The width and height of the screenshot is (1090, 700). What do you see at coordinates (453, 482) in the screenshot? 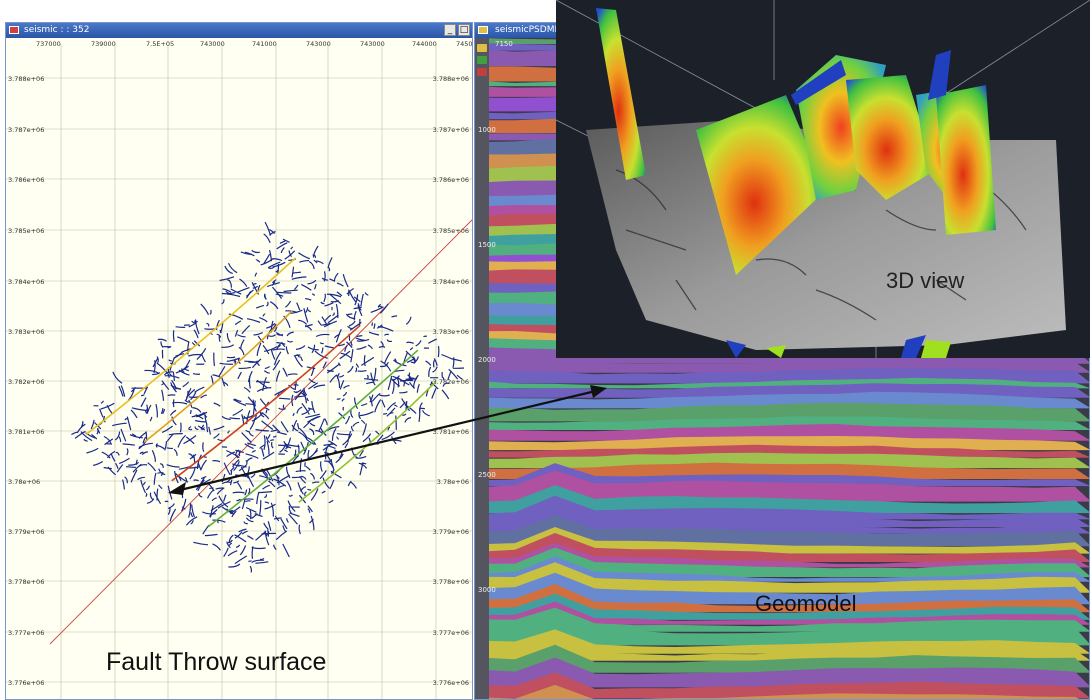
I see `y-tick-label: 3.78e+06` at bounding box center [453, 482].